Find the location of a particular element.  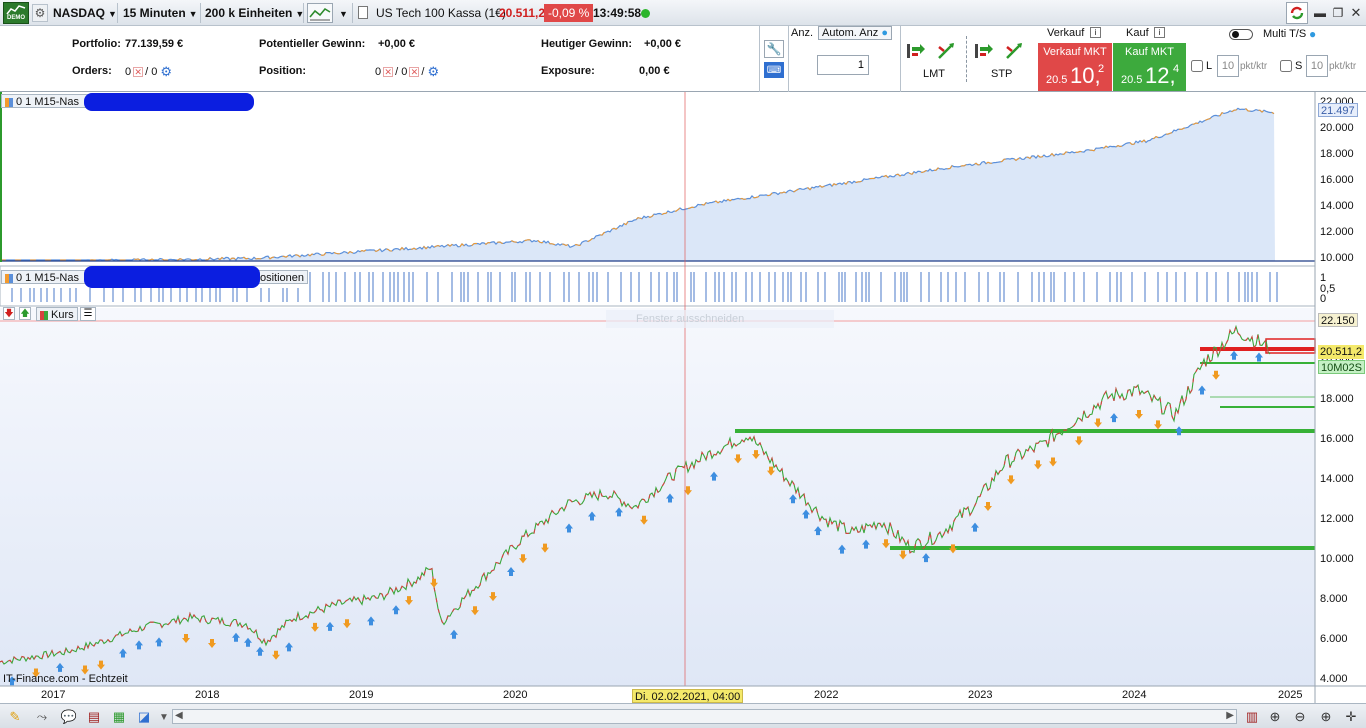

axis-tick-label: 10.000 is located at coordinates (1337, 559).